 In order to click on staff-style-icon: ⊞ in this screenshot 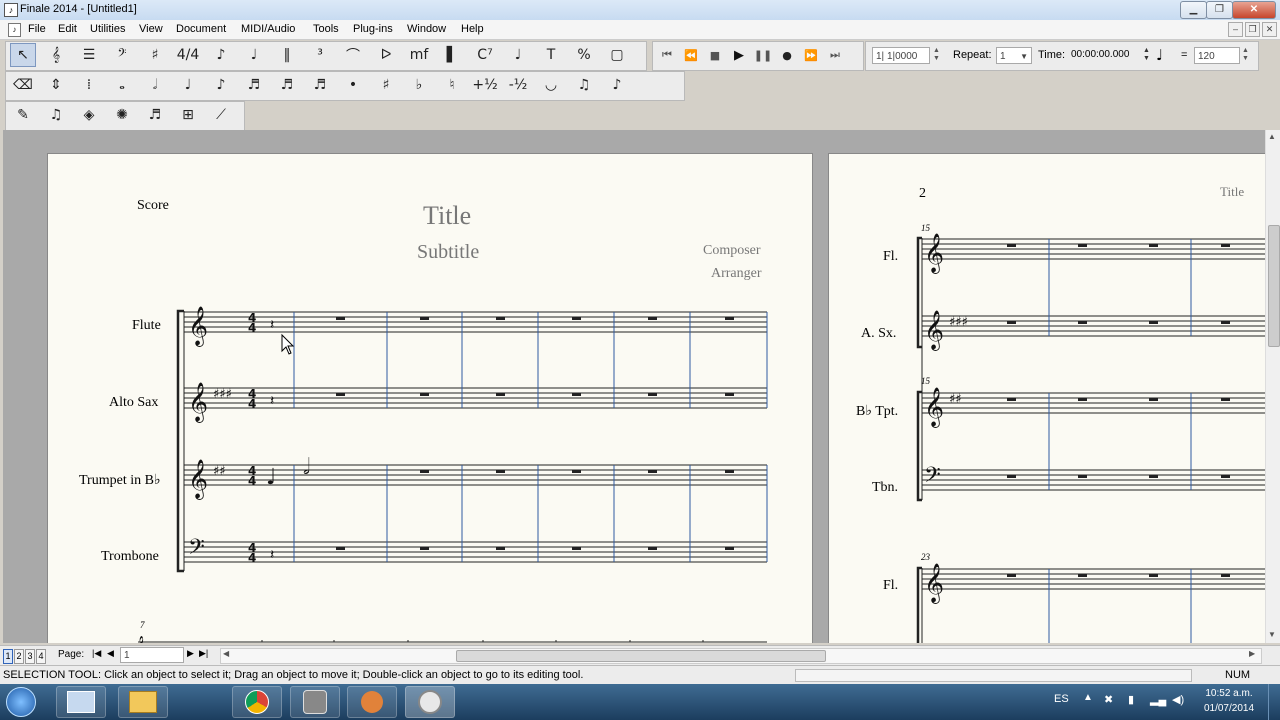, I will do `click(188, 115)`.